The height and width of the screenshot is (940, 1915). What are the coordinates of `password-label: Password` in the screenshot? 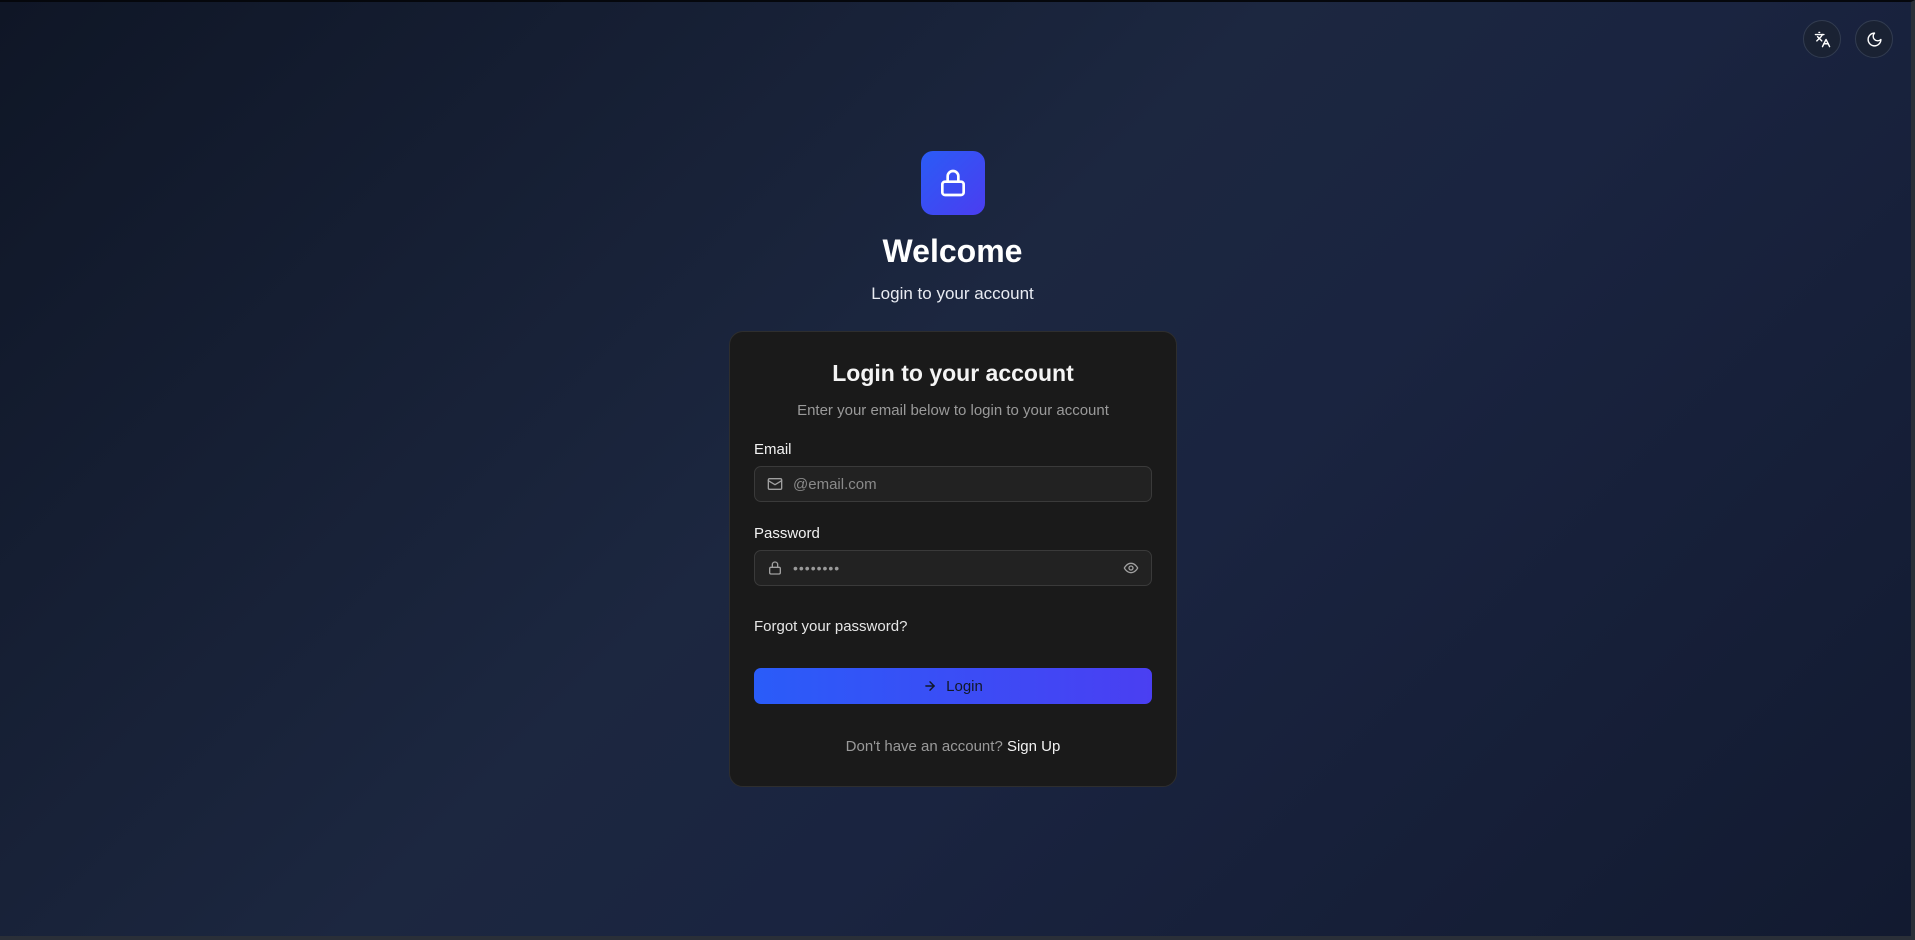 It's located at (787, 533).